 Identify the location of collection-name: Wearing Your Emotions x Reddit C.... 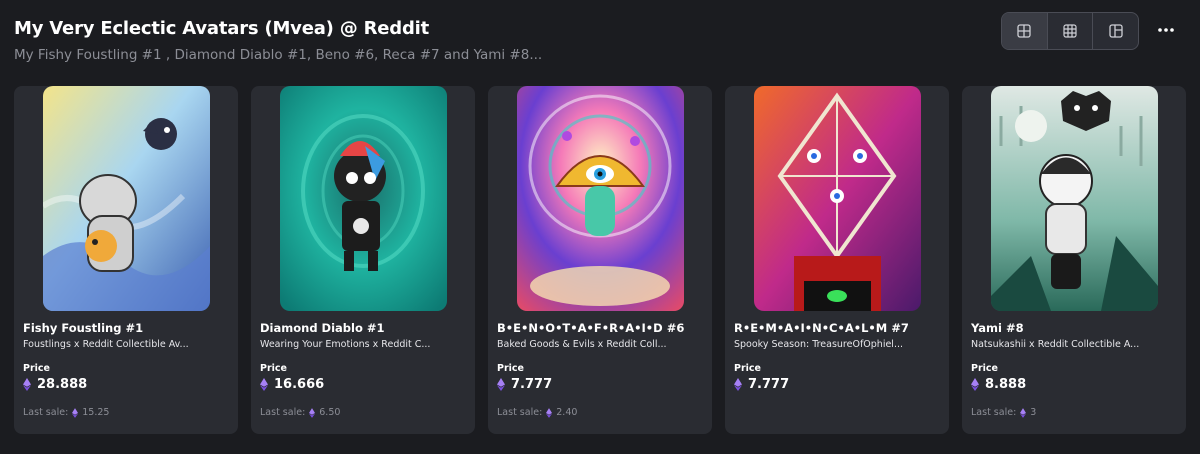
(345, 344).